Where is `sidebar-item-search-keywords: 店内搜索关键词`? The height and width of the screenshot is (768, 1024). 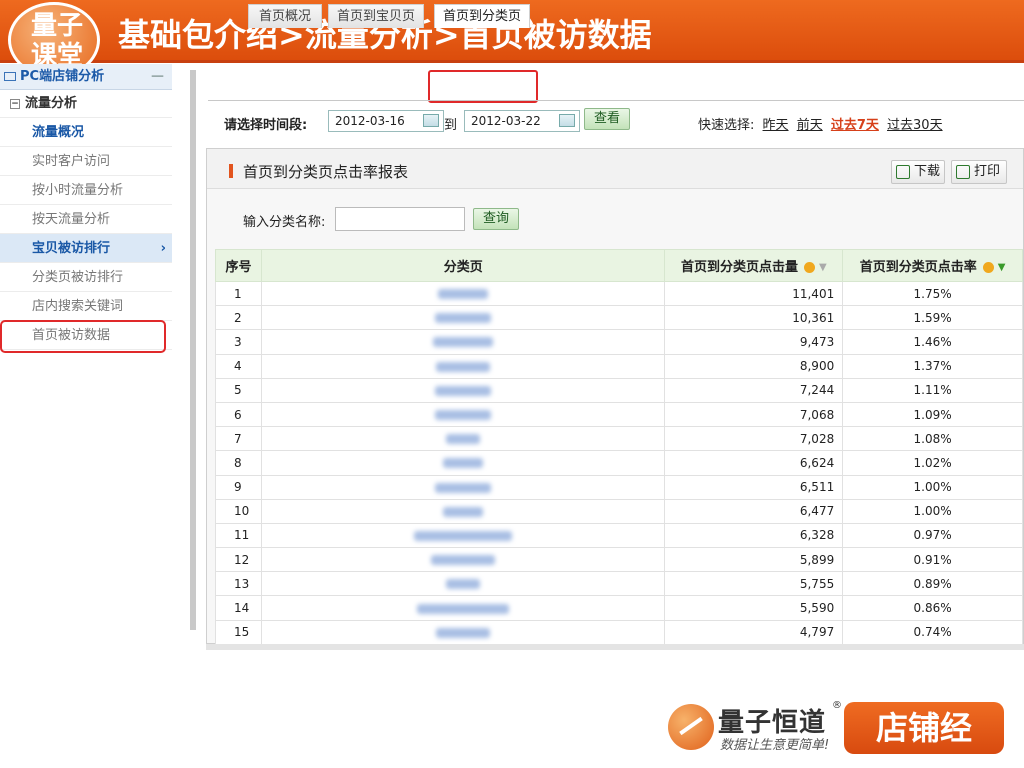
sidebar-item-search-keywords: 店内搜索关键词 is located at coordinates (86, 306).